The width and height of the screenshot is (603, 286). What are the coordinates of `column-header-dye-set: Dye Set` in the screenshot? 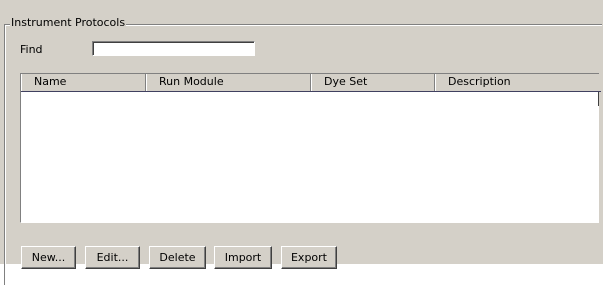 It's located at (373, 82).